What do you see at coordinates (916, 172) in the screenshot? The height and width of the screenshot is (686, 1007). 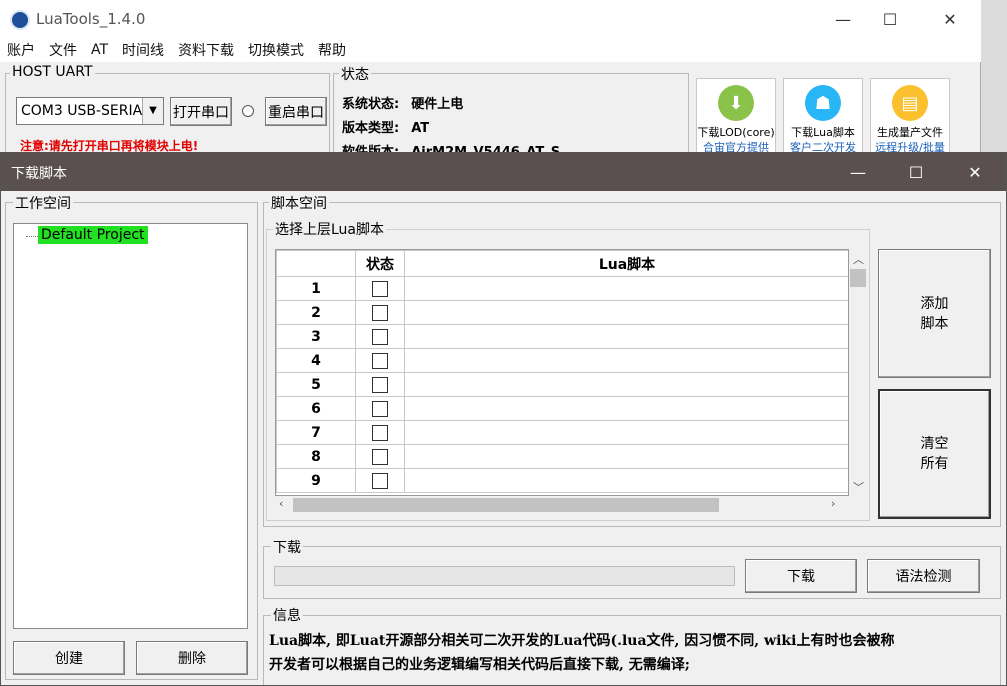 I see `dialog-maximize-icon: ☐` at bounding box center [916, 172].